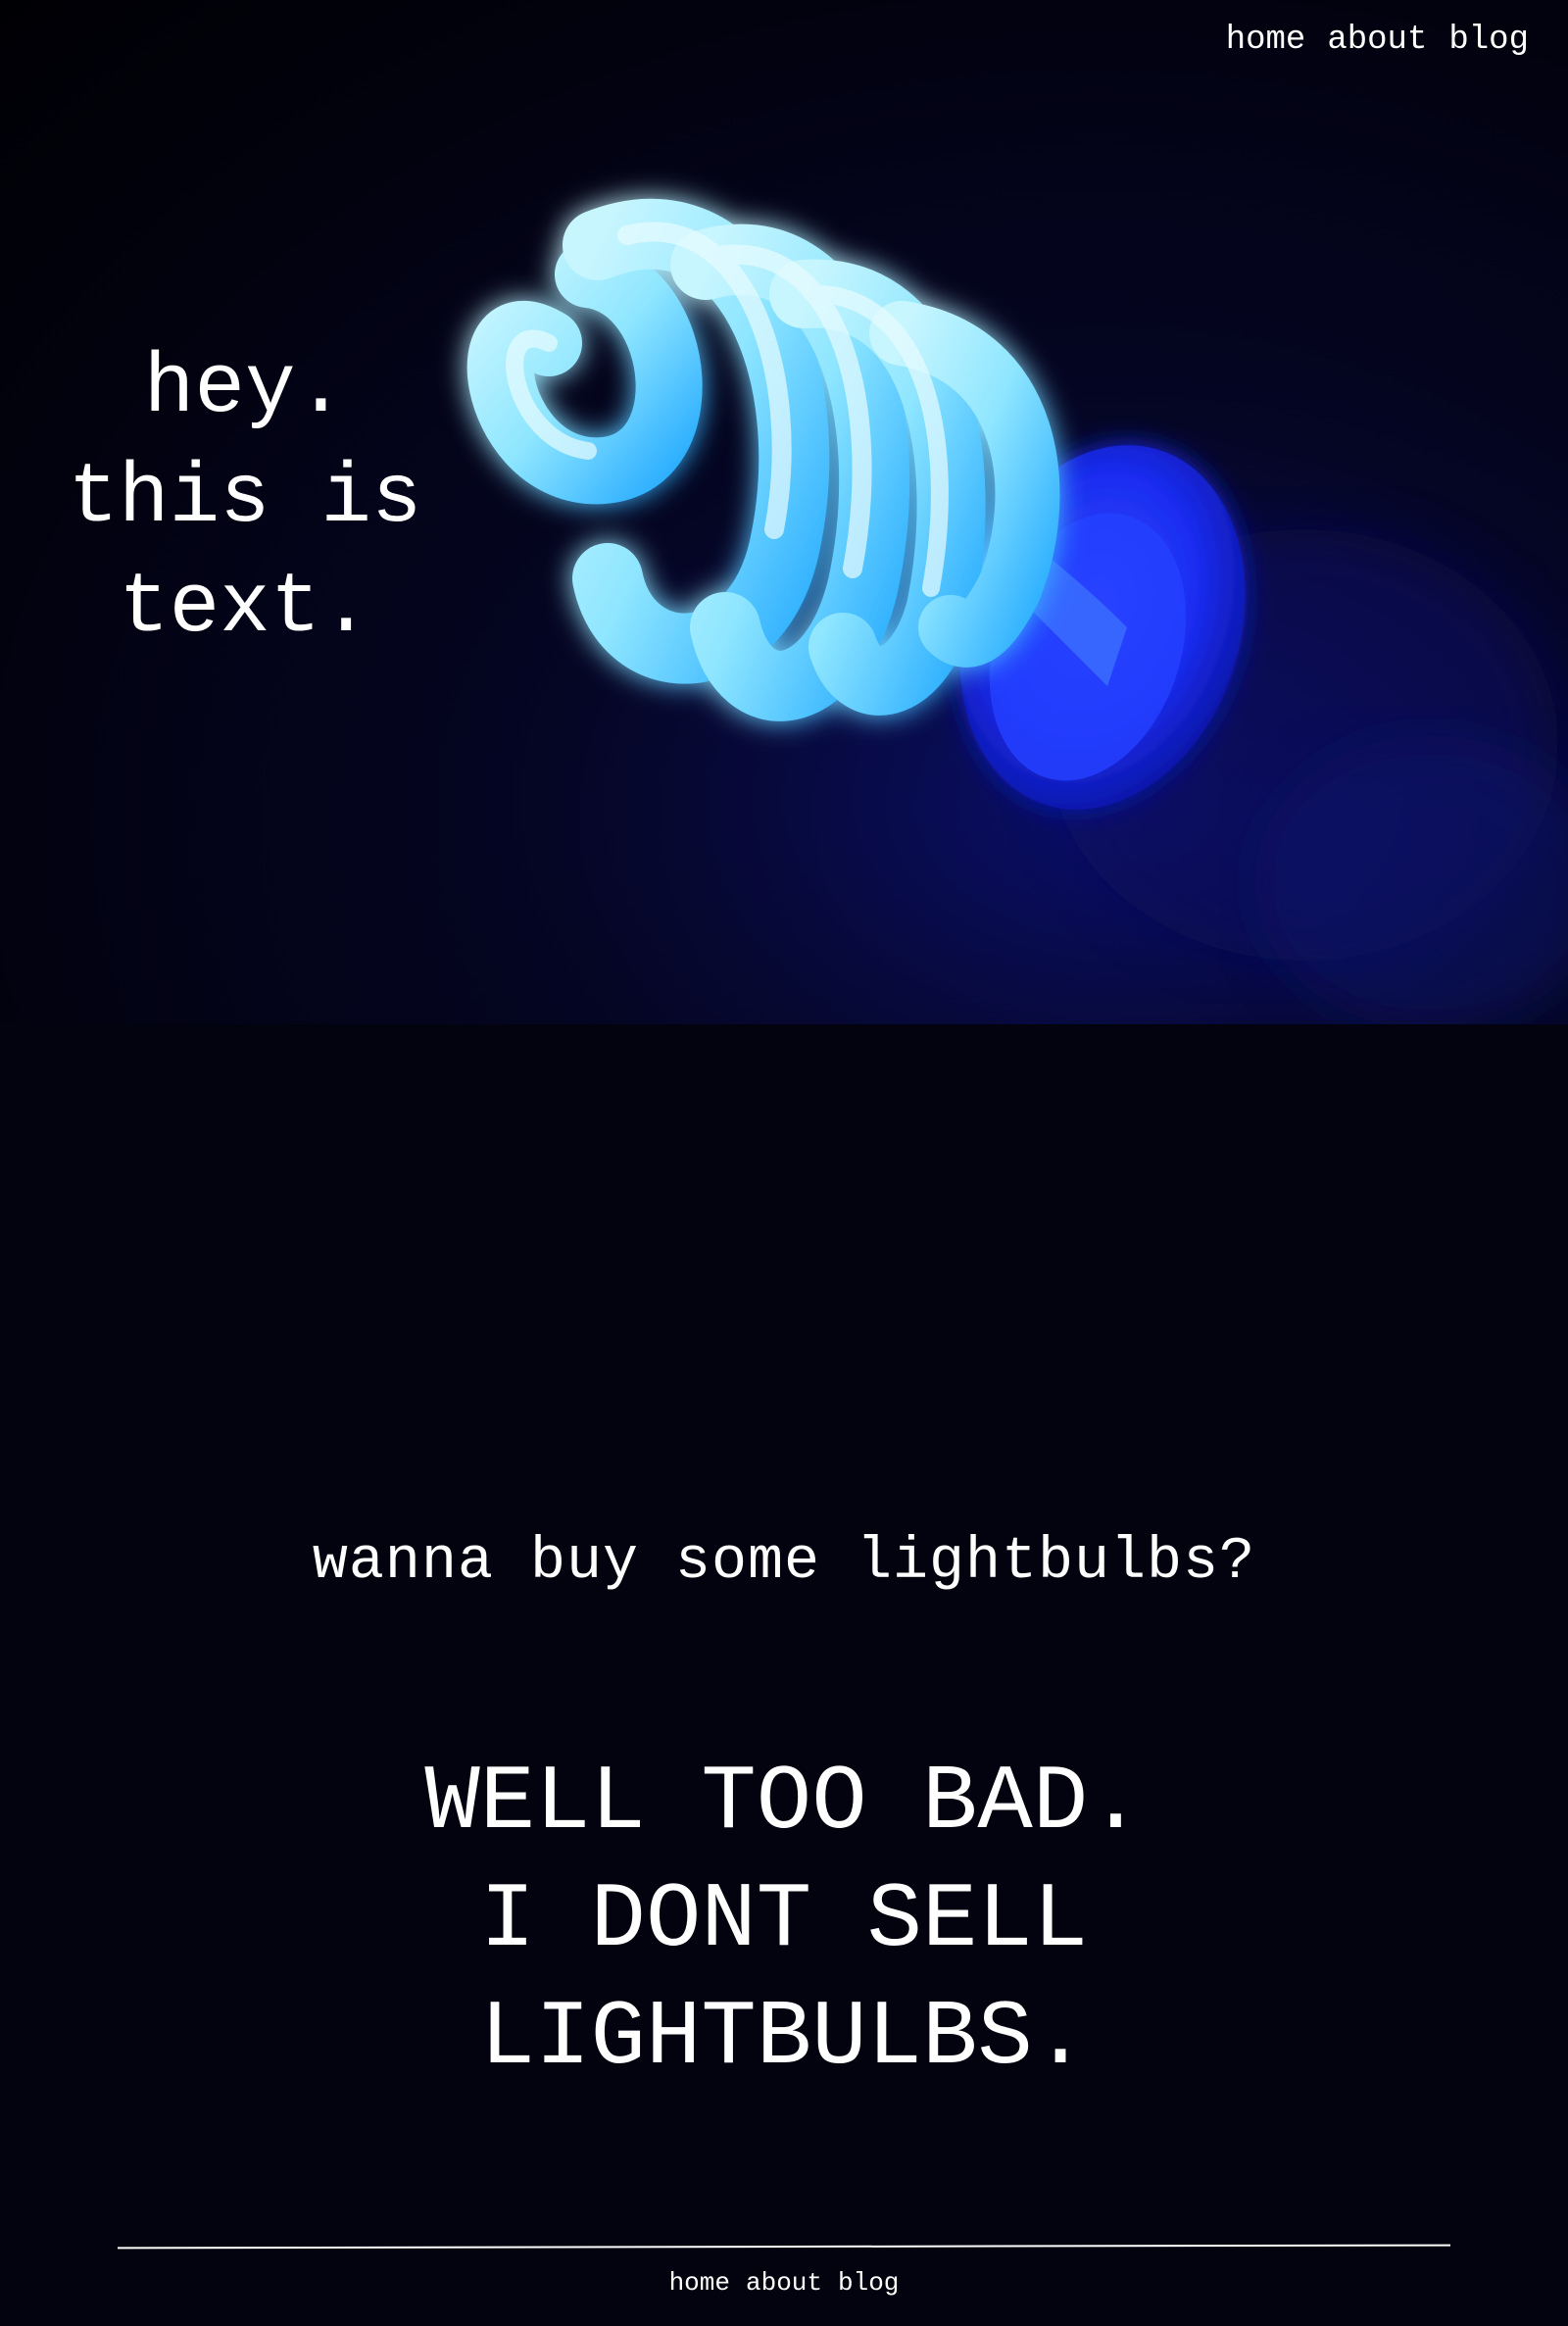 Image resolution: width=1568 pixels, height=2326 pixels. I want to click on hero-heading: hey. this is text., so click(245, 498).